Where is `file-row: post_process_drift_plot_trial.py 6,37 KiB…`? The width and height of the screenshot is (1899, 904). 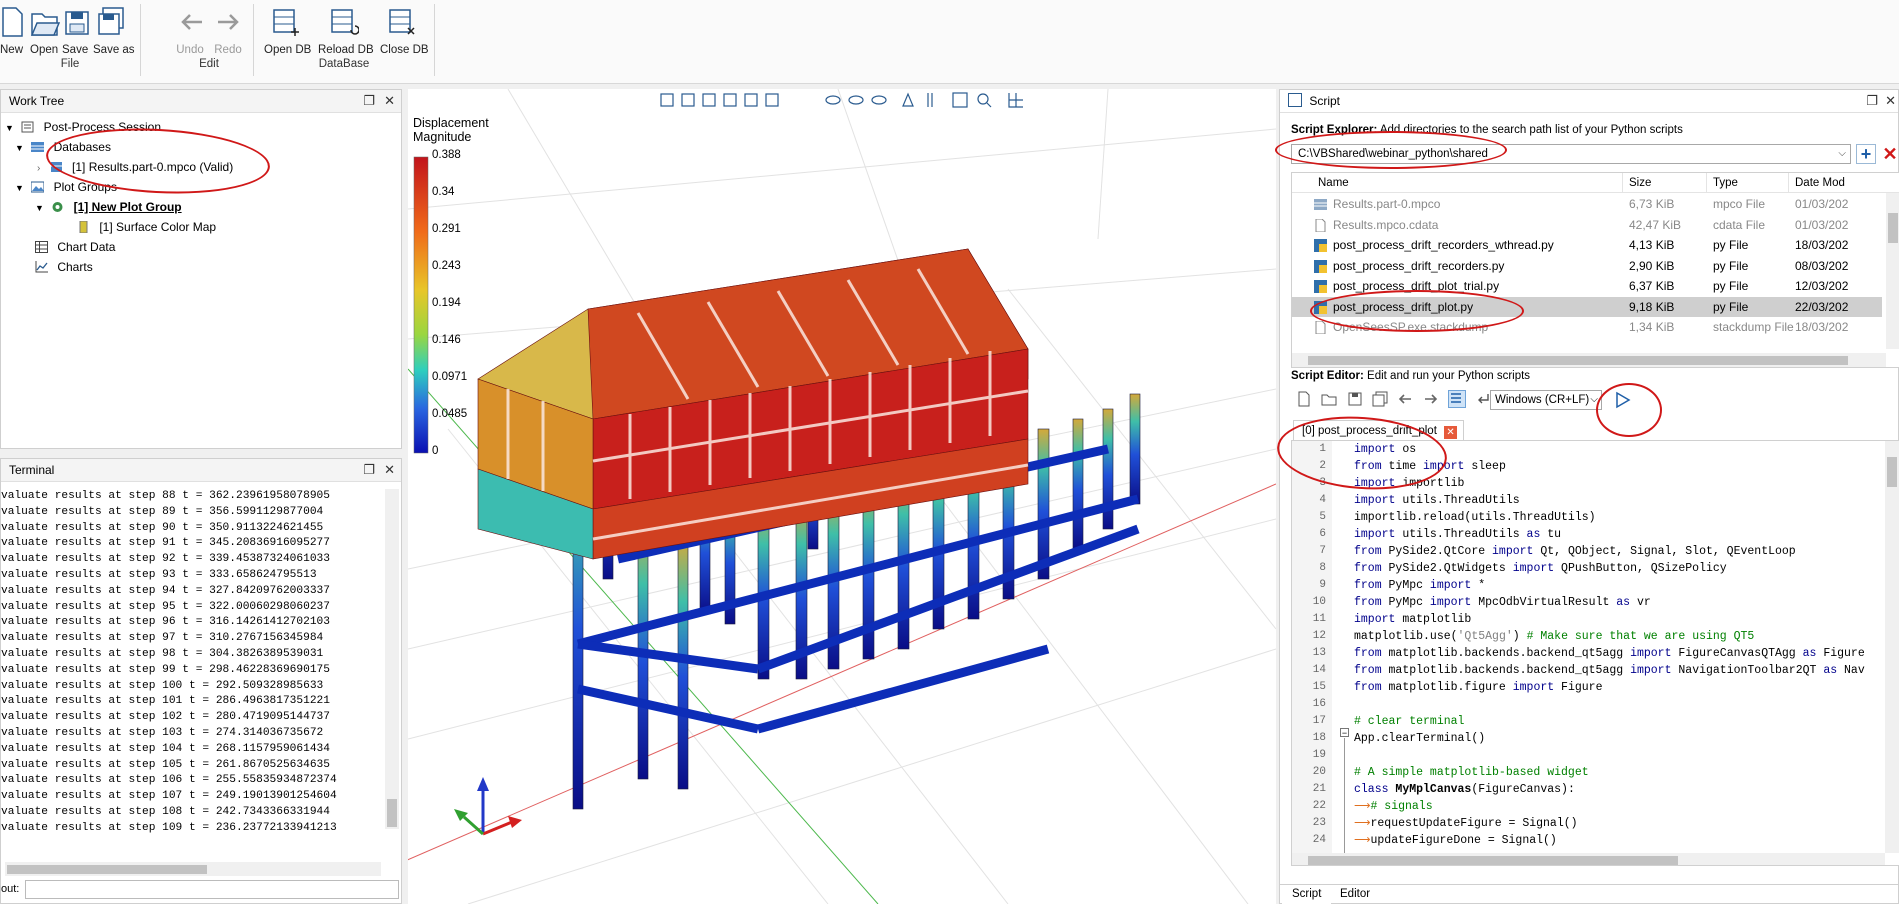
file-row: post_process_drift_plot_trial.py 6,37 KiB… is located at coordinates (1587, 286).